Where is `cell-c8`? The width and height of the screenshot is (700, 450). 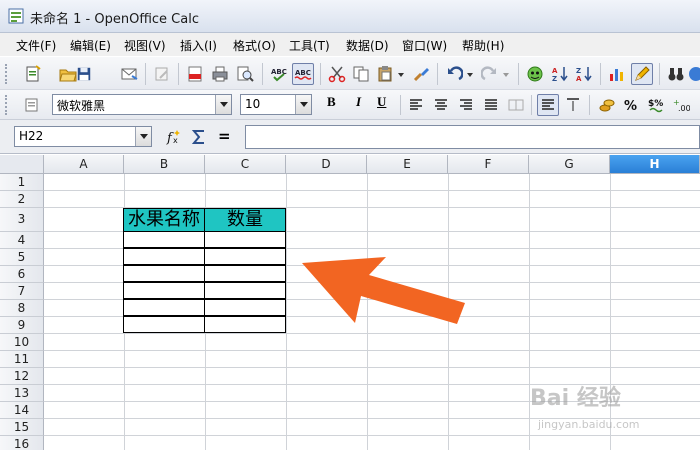
cell-c8 is located at coordinates (245, 307).